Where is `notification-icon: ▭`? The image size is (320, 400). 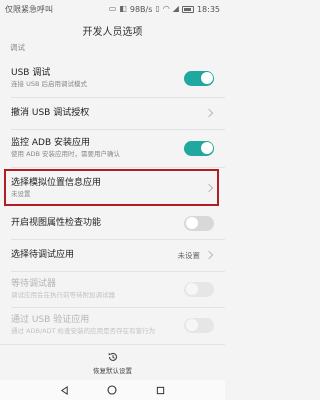 notification-icon: ▭ is located at coordinates (112, 8).